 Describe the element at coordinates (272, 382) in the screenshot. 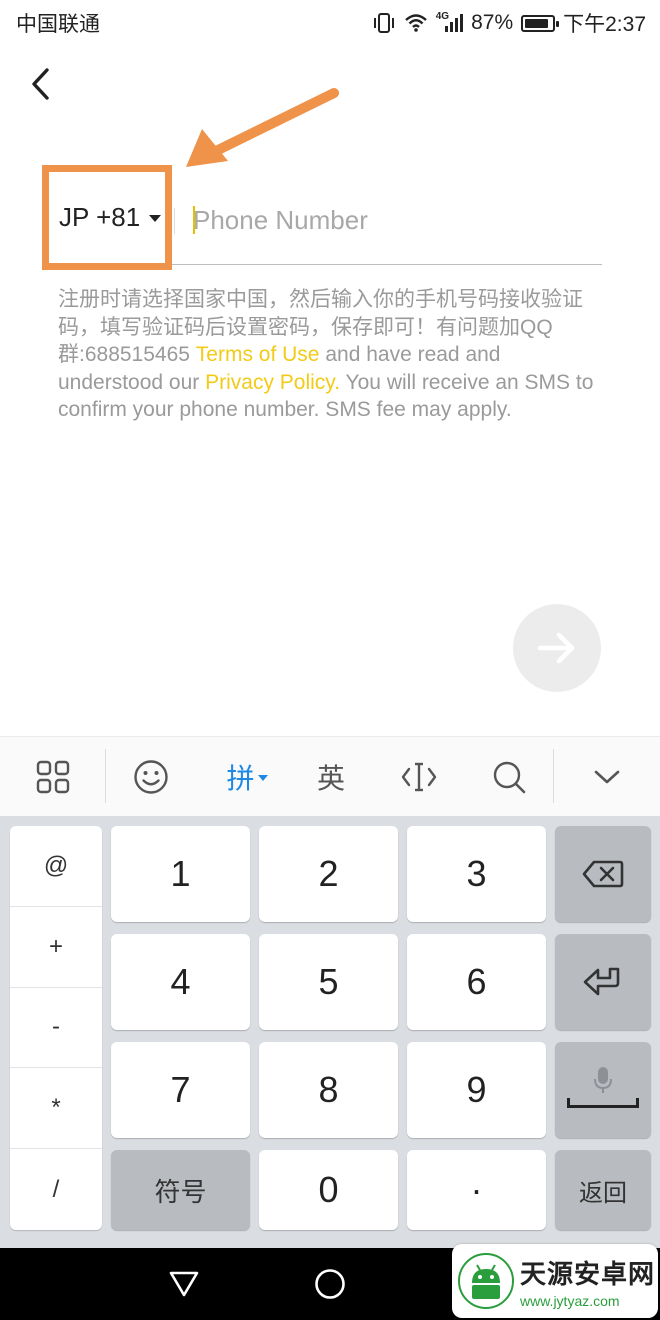

I see `privacy-policy-link: Privacy Policy.` at that location.